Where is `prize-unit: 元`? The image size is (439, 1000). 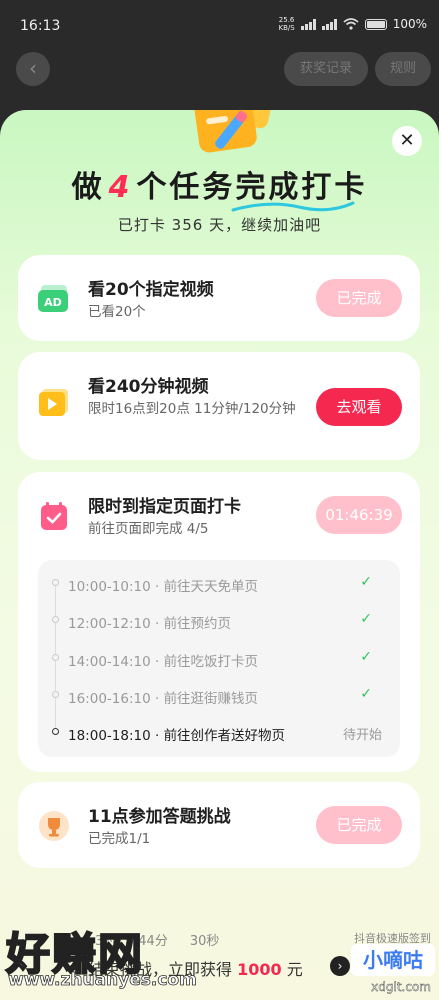
prize-unit: 元 is located at coordinates (294, 969).